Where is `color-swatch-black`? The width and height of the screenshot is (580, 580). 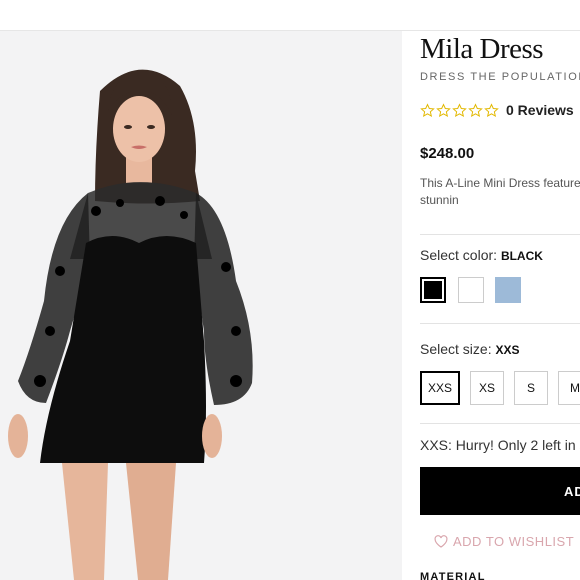
color-swatch-black is located at coordinates (433, 290).